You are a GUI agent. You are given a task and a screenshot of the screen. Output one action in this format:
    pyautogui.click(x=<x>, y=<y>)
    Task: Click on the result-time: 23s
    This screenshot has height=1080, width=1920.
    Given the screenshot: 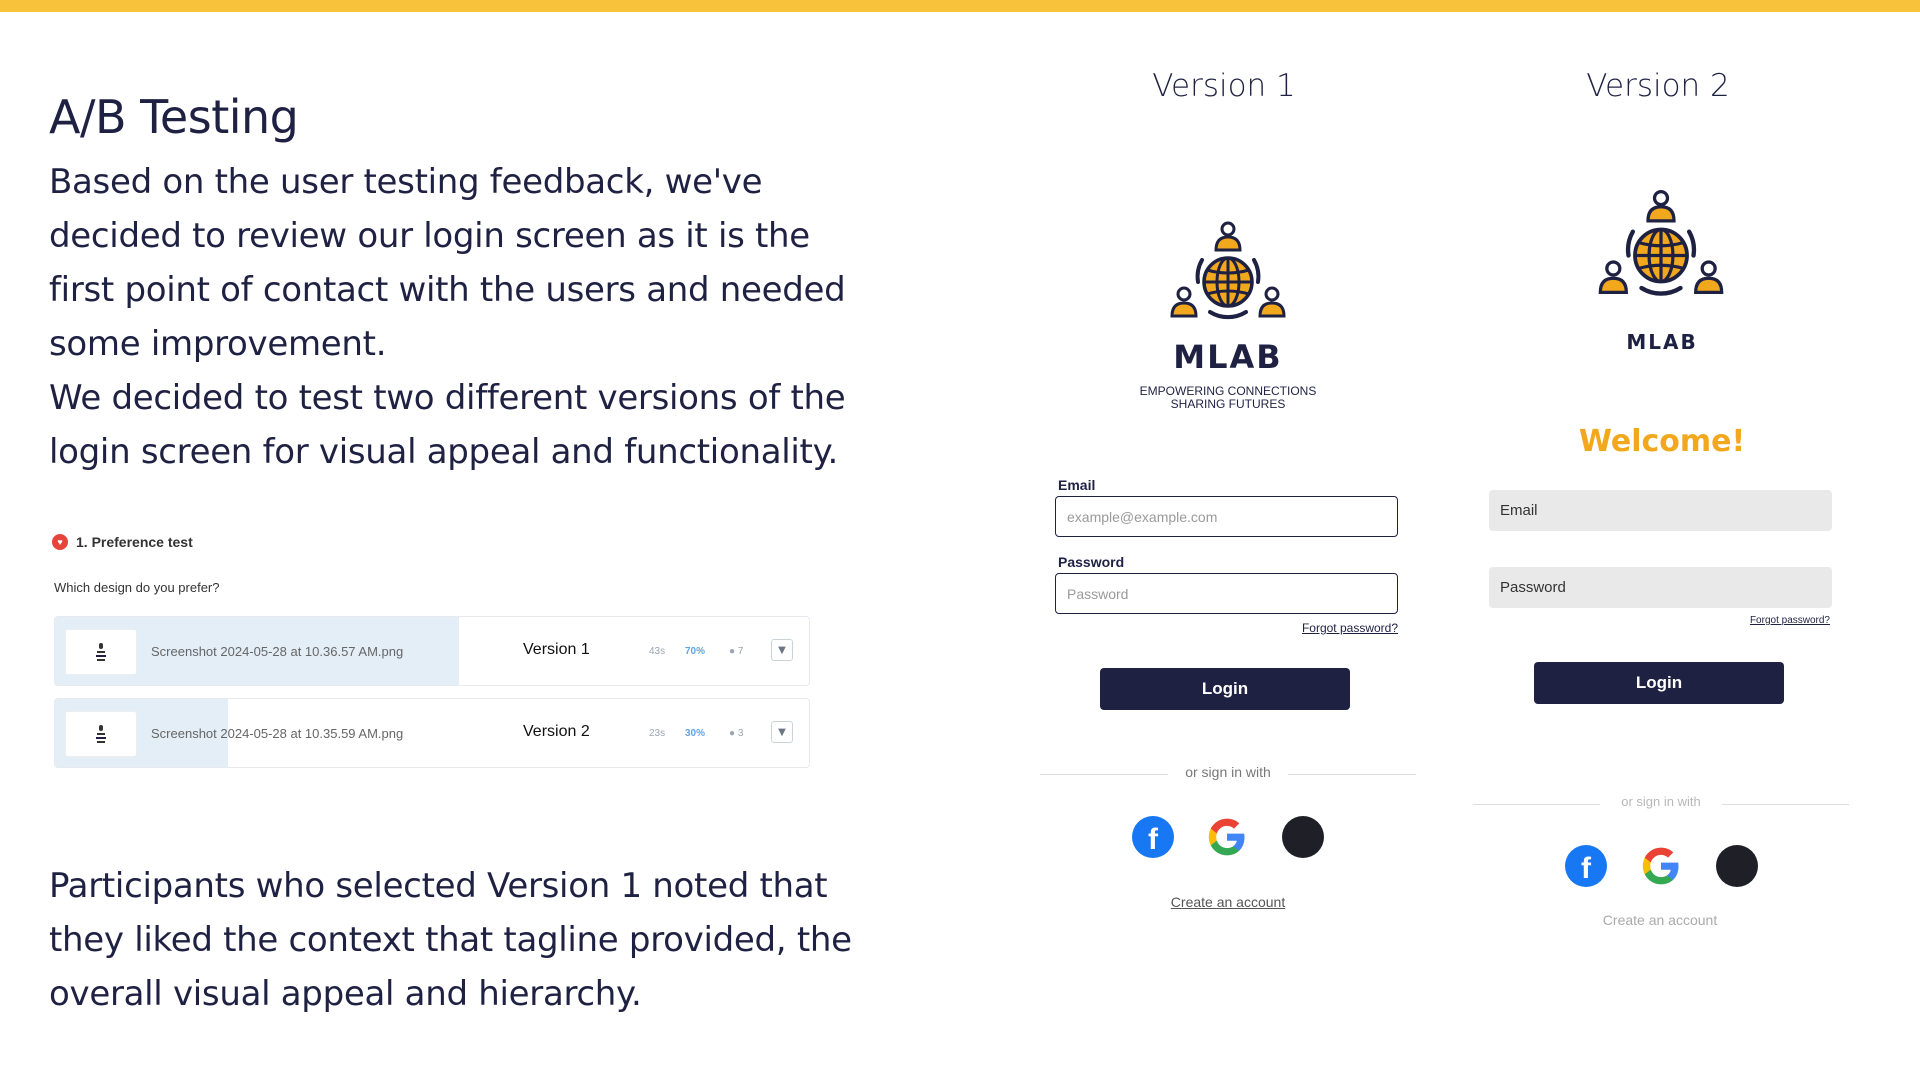 What is the action you would take?
    pyautogui.click(x=657, y=733)
    